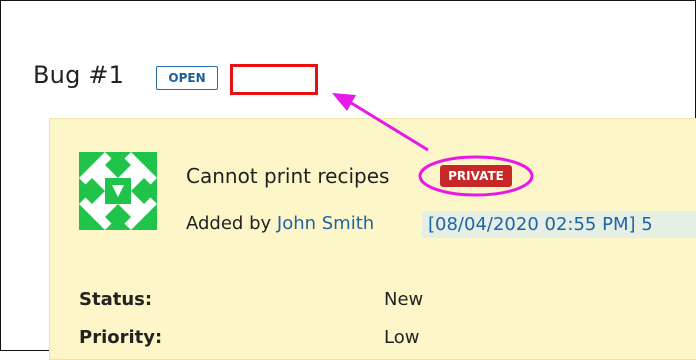 Image resolution: width=696 pixels, height=360 pixels. What do you see at coordinates (388, 125) in the screenshot?
I see `annotation-arrow-line` at bounding box center [388, 125].